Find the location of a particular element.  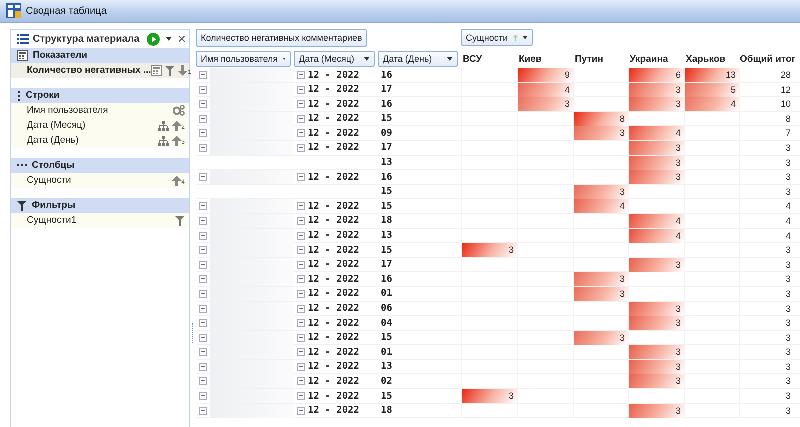

total-cell-text: 8 is located at coordinates (789, 119).